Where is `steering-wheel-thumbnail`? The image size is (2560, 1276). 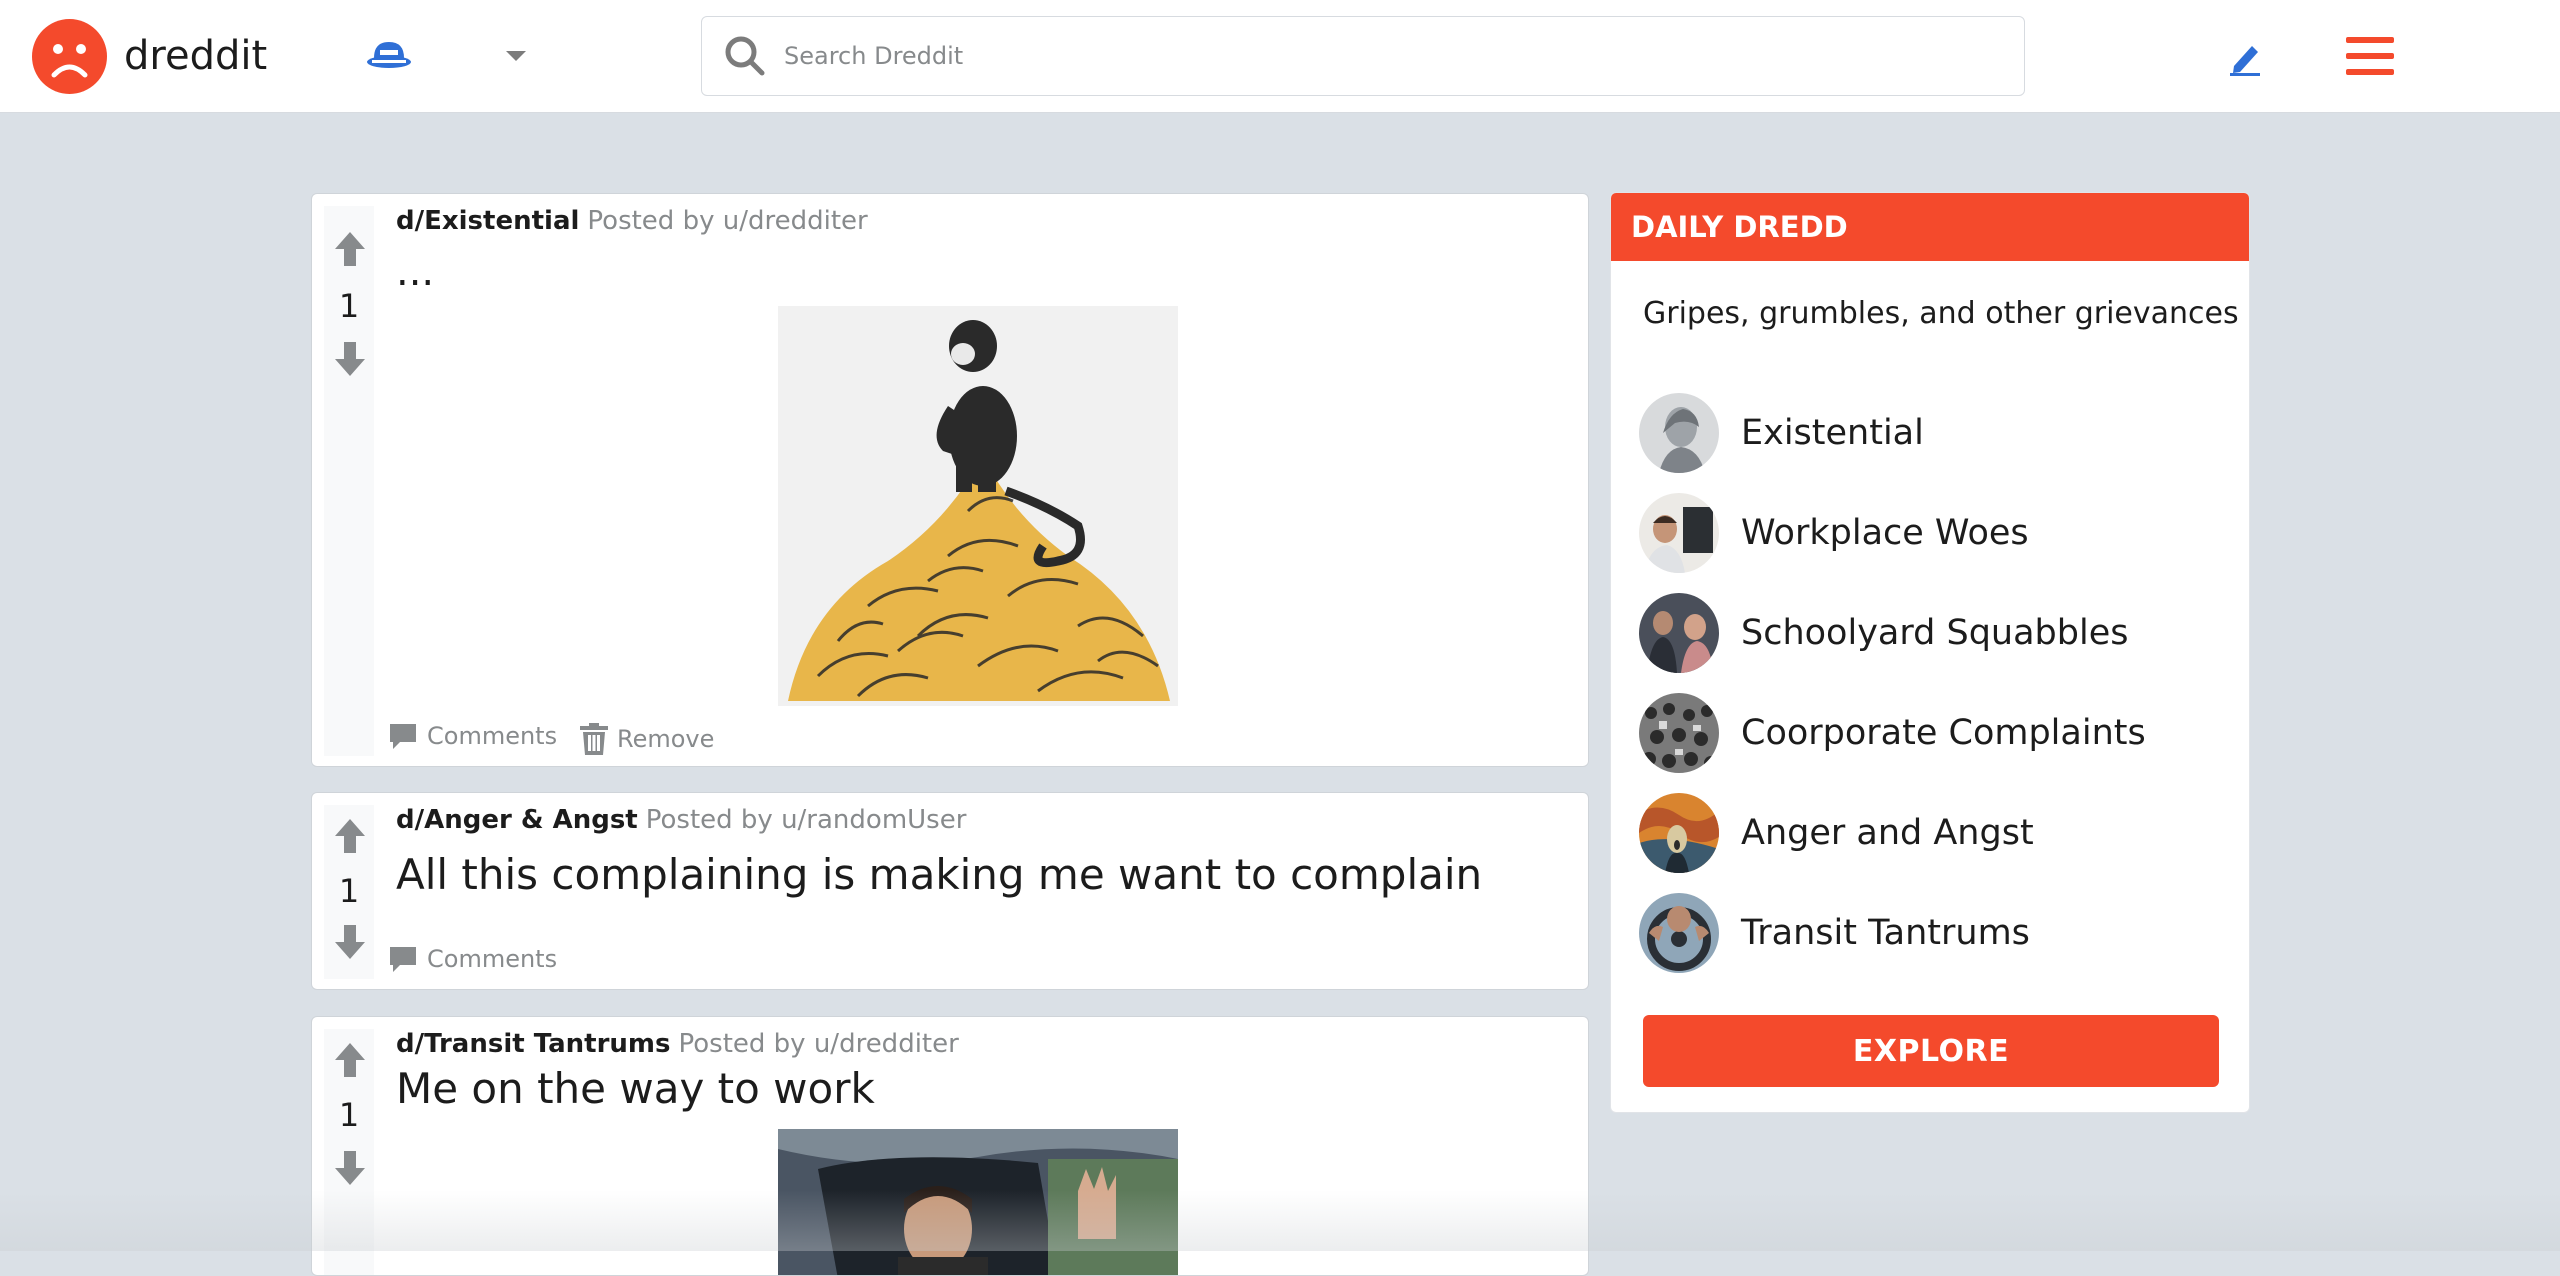 steering-wheel-thumbnail is located at coordinates (1679, 933).